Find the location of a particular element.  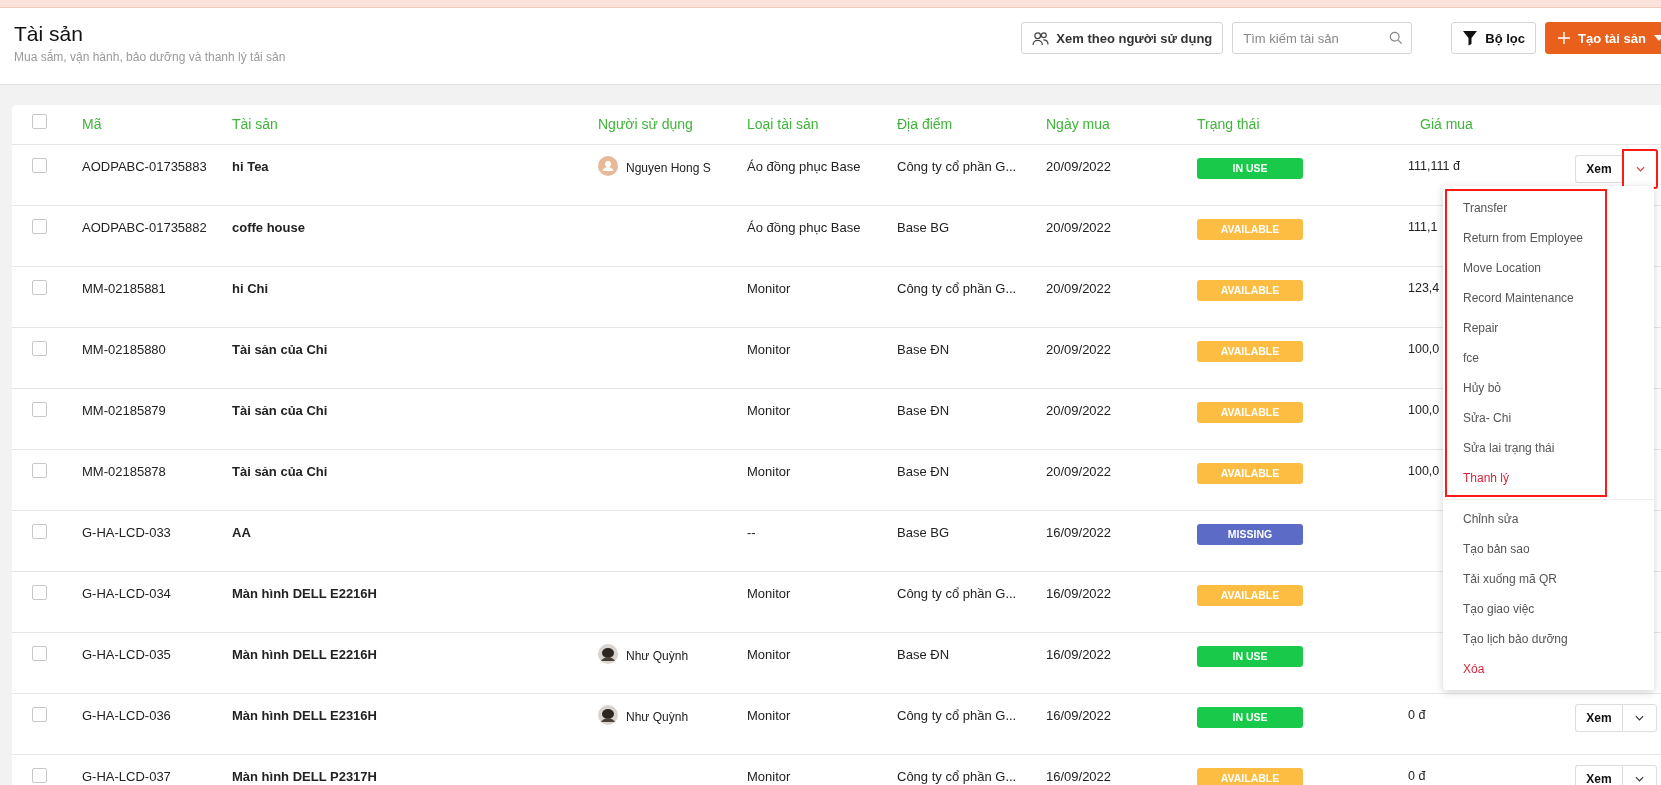

asset-name: hi Tea is located at coordinates (250, 166).